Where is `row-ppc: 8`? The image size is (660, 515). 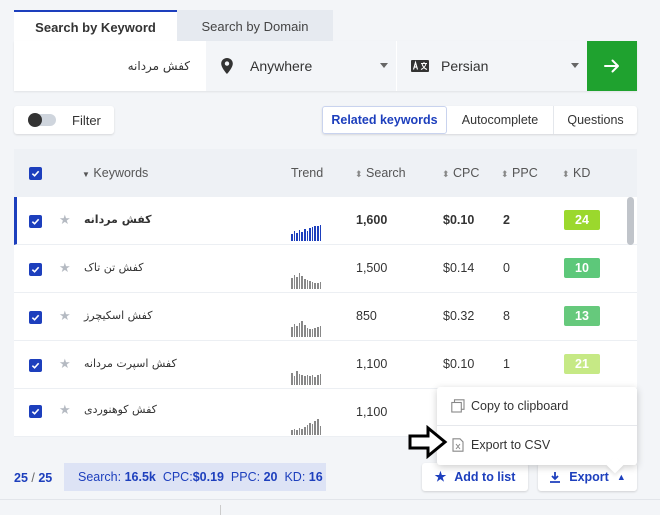
row-ppc: 8 is located at coordinates (506, 316).